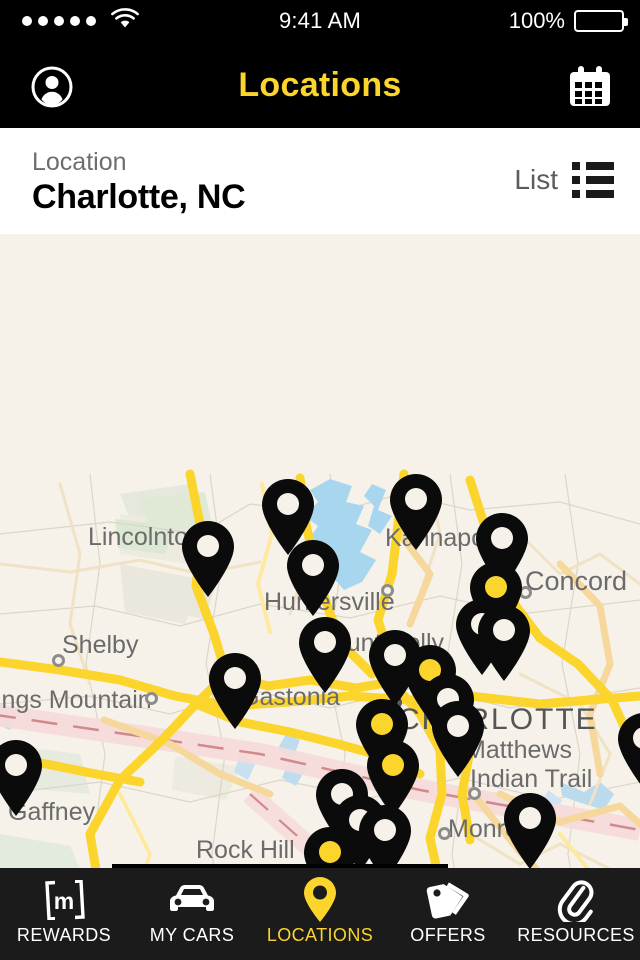 The image size is (640, 960). What do you see at coordinates (192, 900) in the screenshot?
I see `car-icon` at bounding box center [192, 900].